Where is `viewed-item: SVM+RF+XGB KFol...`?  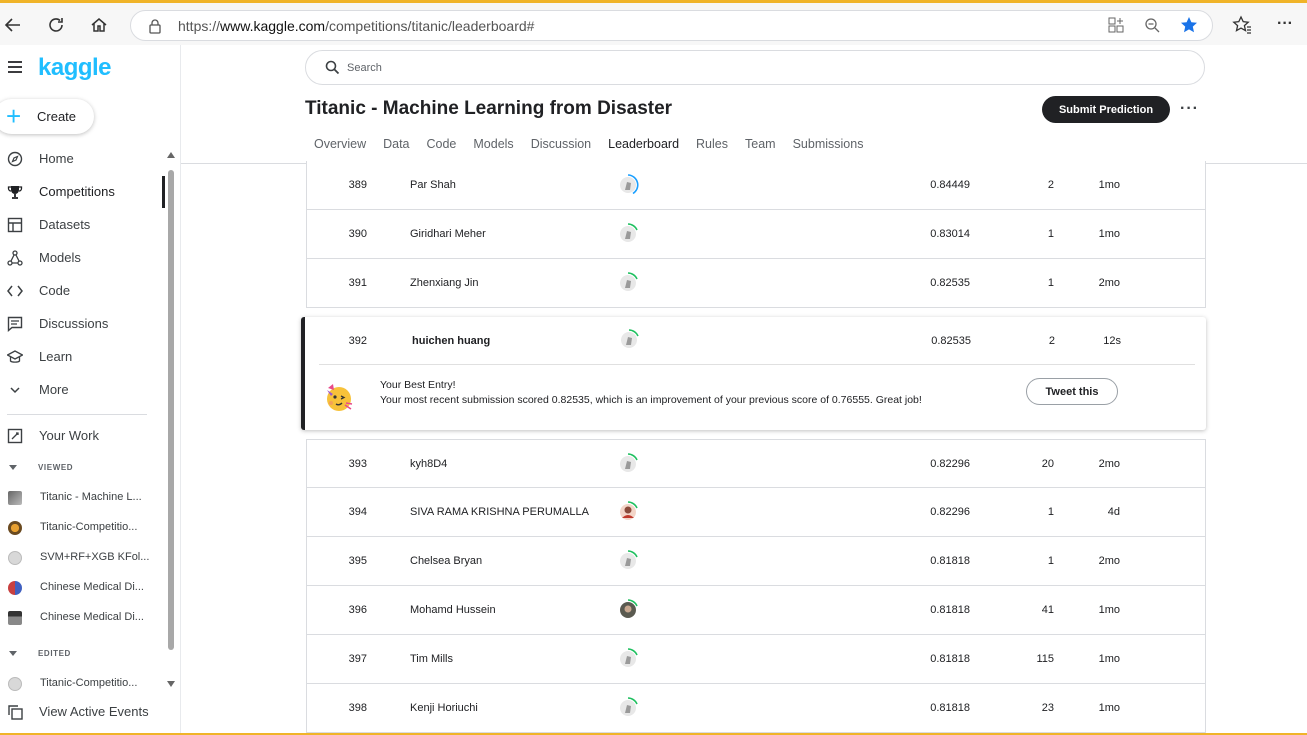
viewed-item: SVM+RF+XGB KFol... is located at coordinates (82, 558).